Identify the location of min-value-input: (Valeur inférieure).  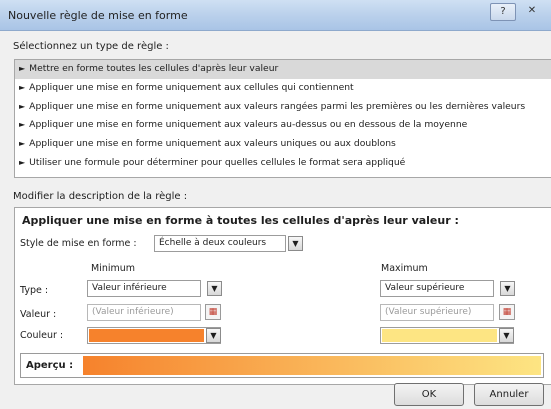
(144, 312).